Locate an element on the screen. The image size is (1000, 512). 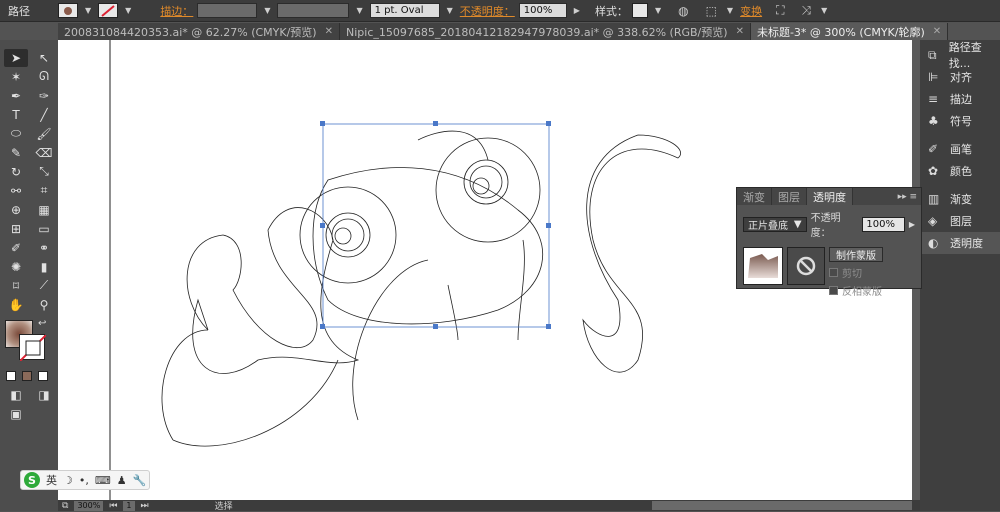
eyedropper-tool-icon: ✐ is located at coordinates (16, 248).